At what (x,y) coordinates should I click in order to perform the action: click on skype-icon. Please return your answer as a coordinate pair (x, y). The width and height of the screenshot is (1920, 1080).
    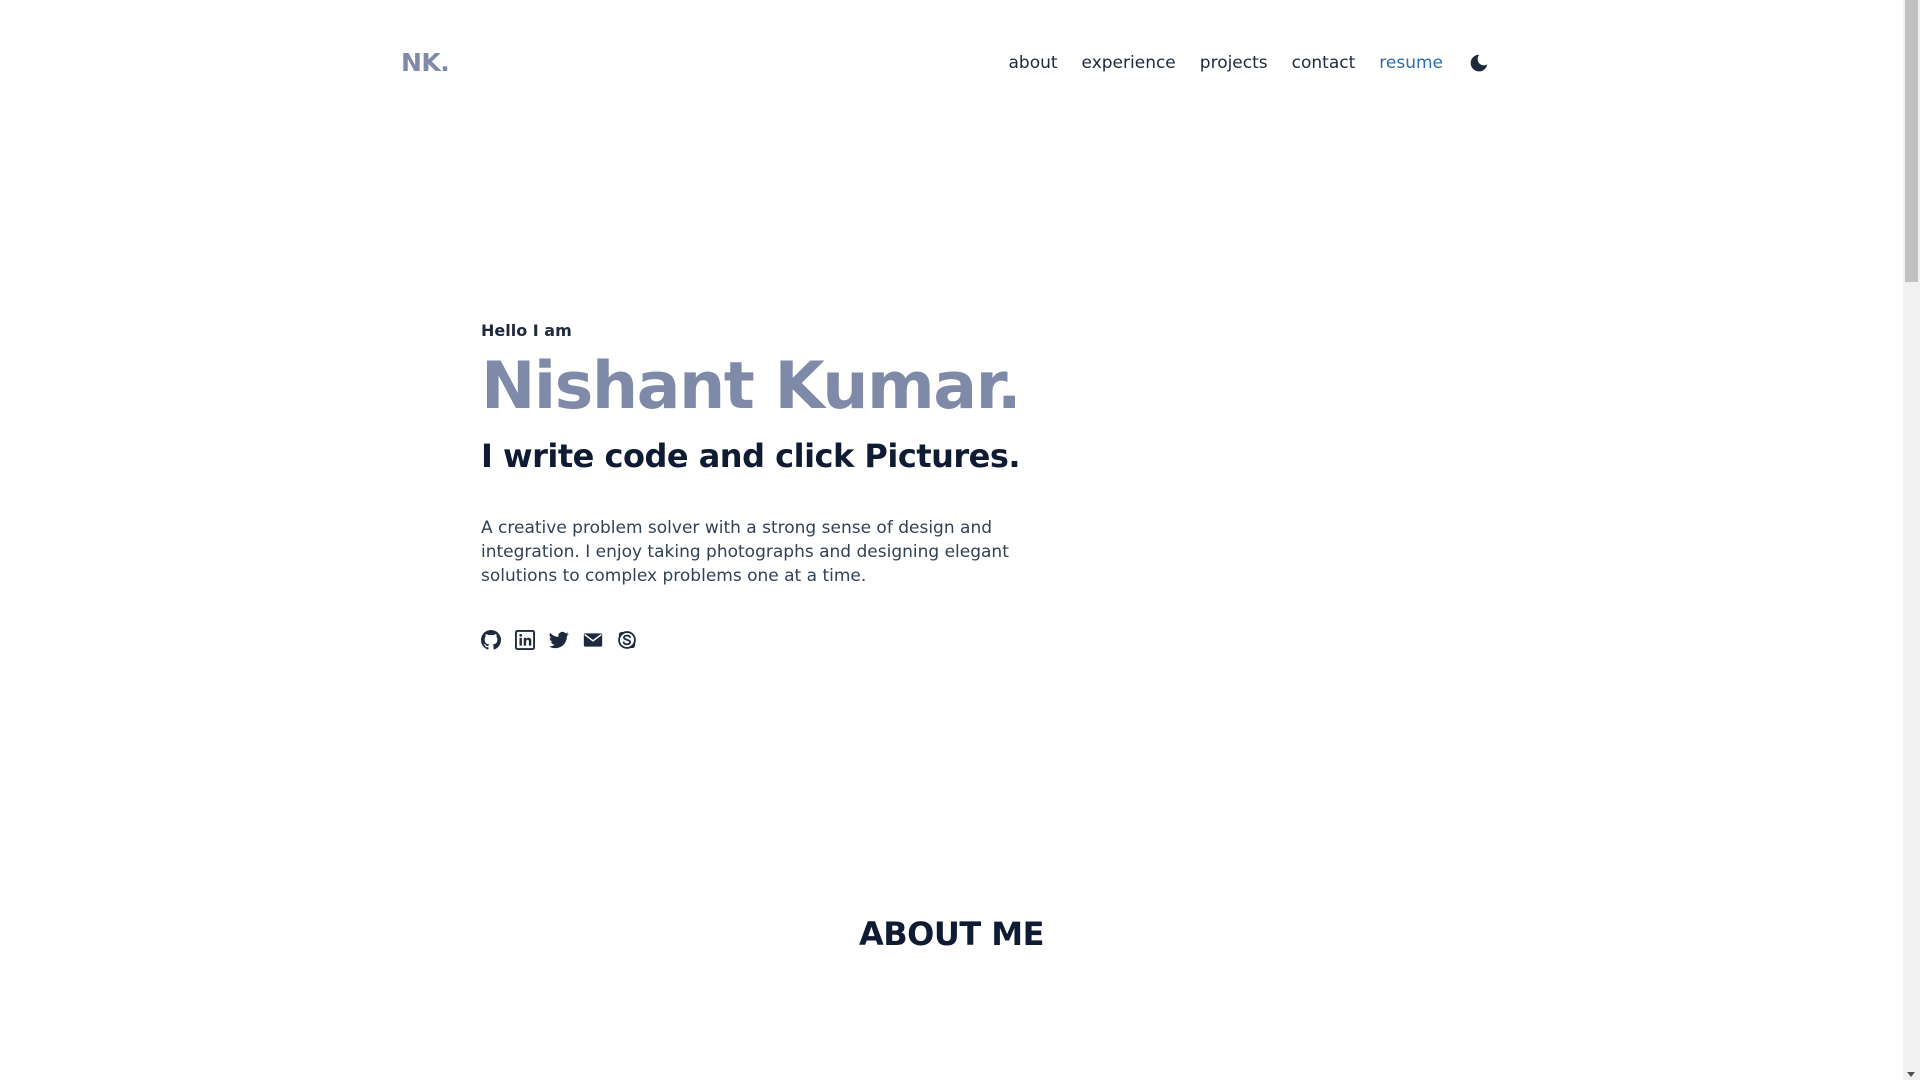
    Looking at the image, I should click on (627, 640).